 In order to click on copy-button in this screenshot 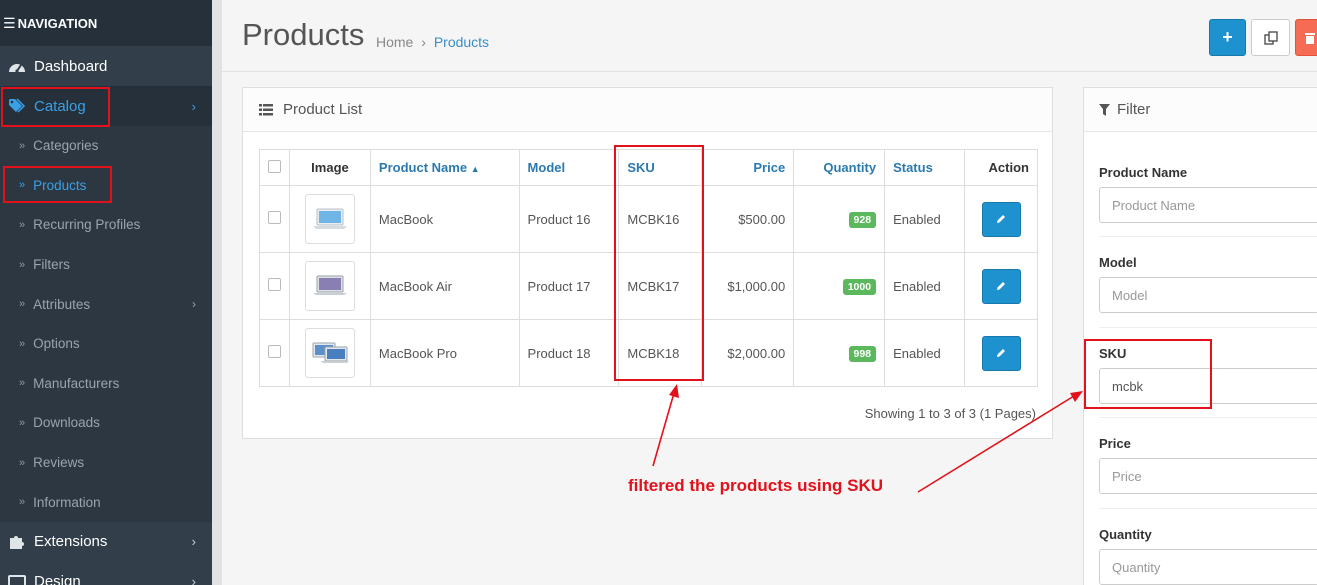, I will do `click(1270, 37)`.